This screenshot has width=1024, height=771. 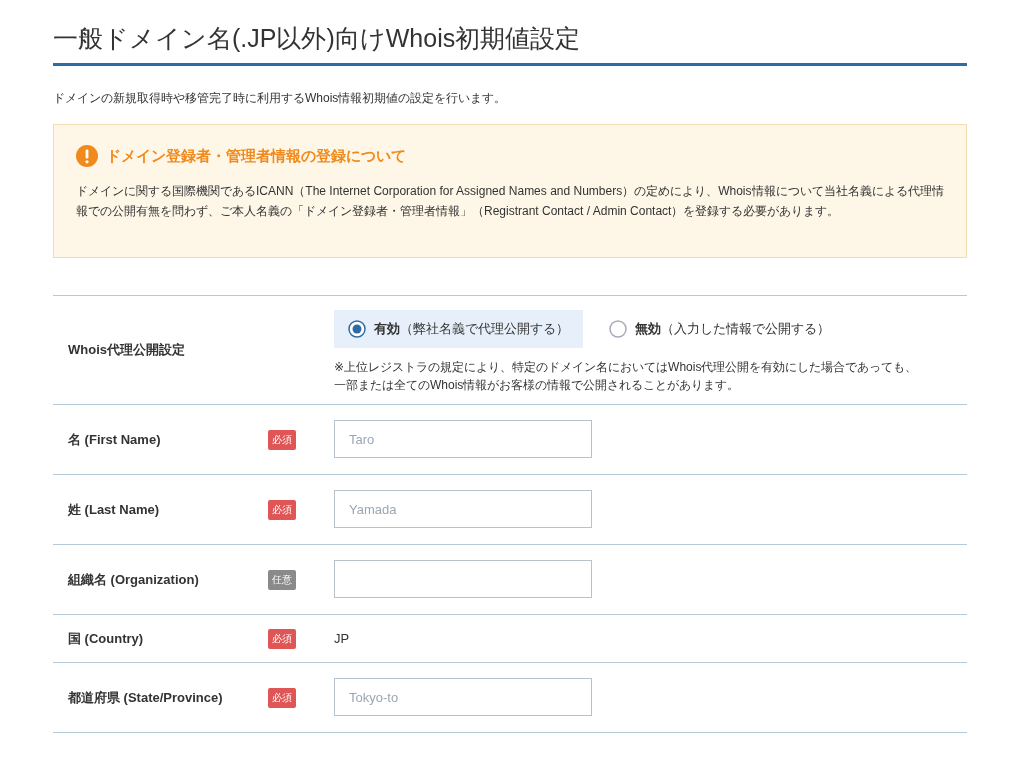 I want to click on exclamation-icon, so click(x=87, y=156).